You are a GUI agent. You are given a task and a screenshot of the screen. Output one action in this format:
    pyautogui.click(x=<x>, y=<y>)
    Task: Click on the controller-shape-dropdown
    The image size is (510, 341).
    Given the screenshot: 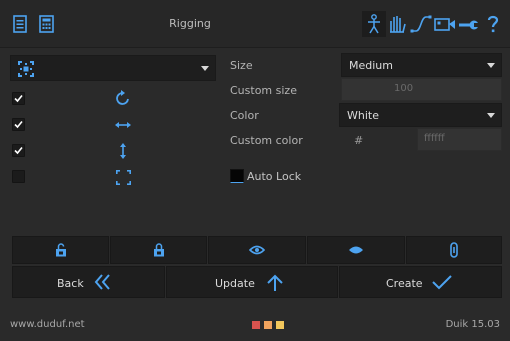 What is the action you would take?
    pyautogui.click(x=113, y=68)
    